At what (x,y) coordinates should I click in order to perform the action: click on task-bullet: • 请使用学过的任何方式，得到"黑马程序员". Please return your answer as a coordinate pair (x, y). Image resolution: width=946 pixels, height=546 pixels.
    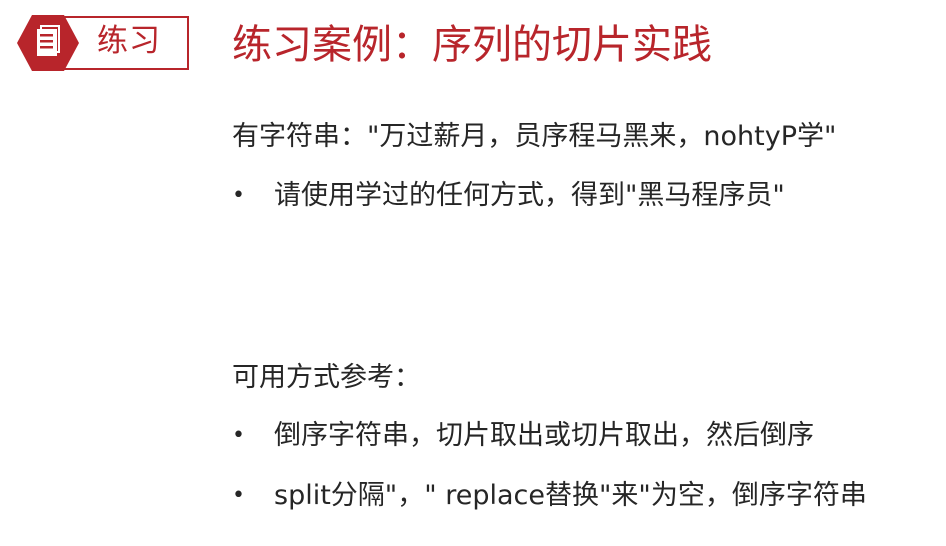
    Looking at the image, I should click on (508, 196).